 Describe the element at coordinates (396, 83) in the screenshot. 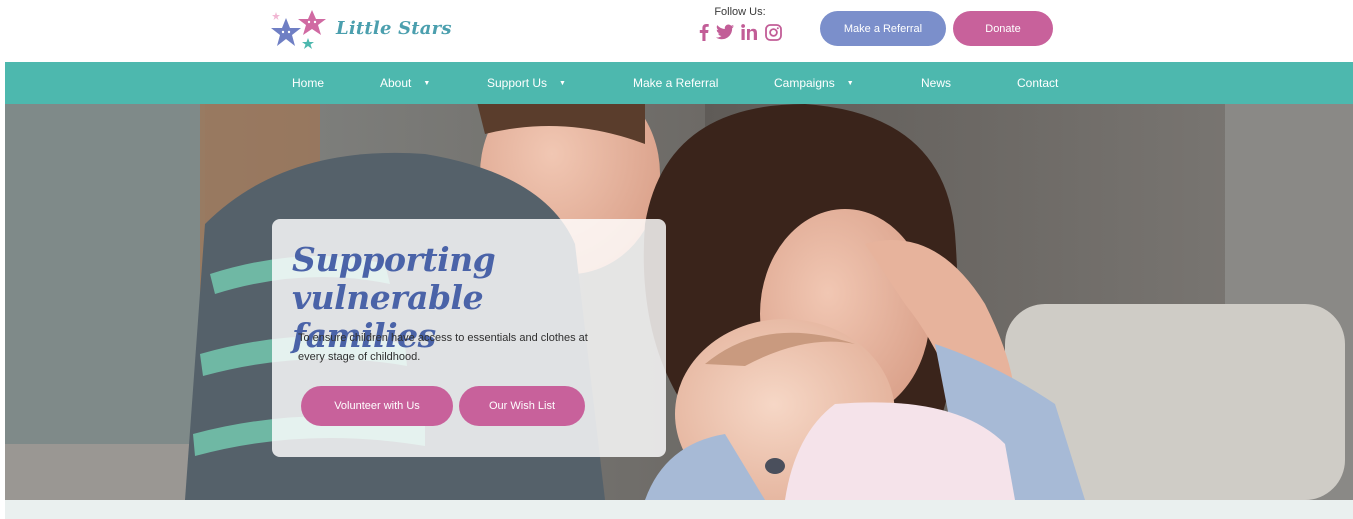

I see `nav-label: About` at that location.